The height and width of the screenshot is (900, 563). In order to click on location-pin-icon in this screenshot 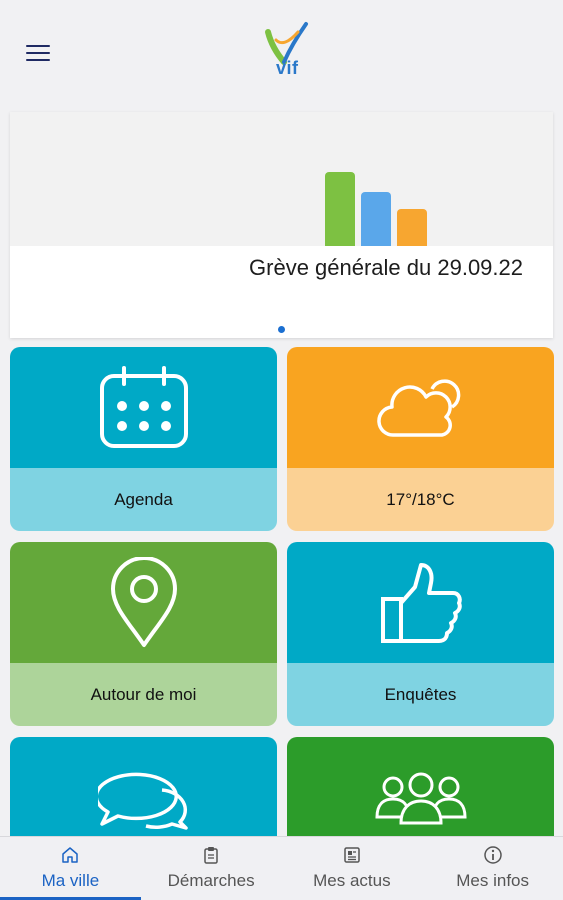, I will do `click(143, 601)`.